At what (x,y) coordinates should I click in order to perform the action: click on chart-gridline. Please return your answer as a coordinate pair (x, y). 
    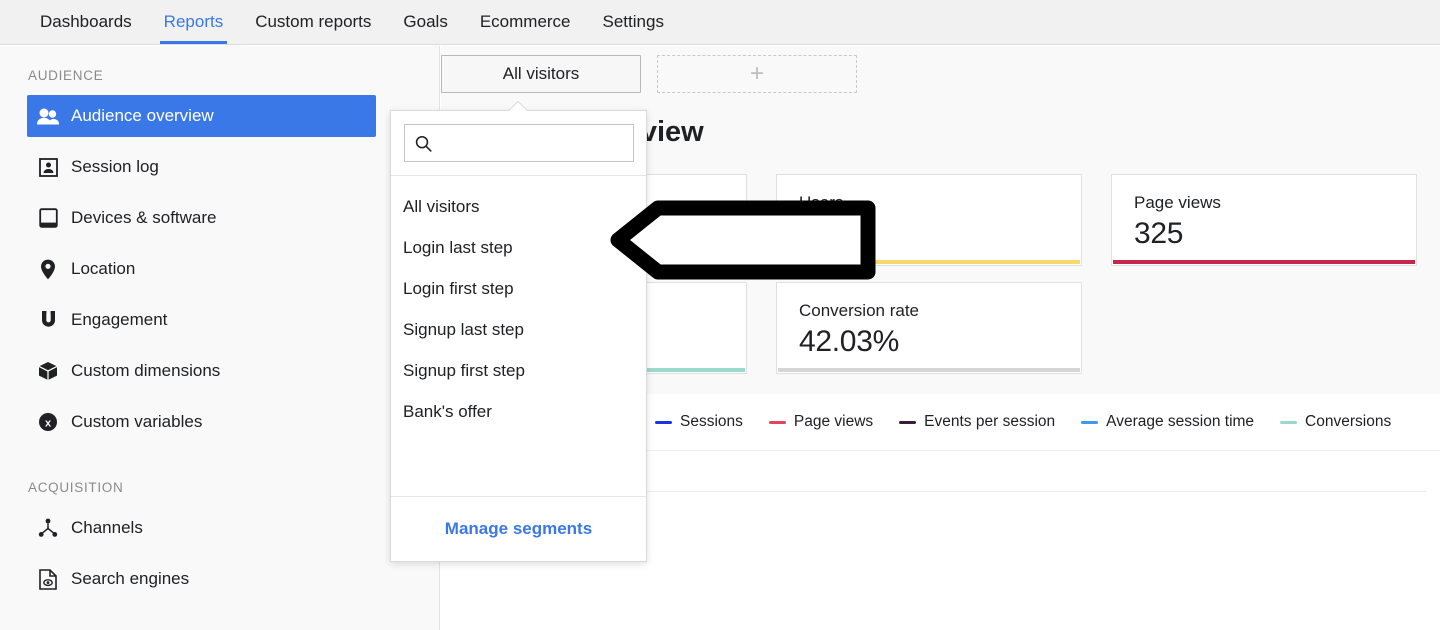
    Looking at the image, I should click on (974, 491).